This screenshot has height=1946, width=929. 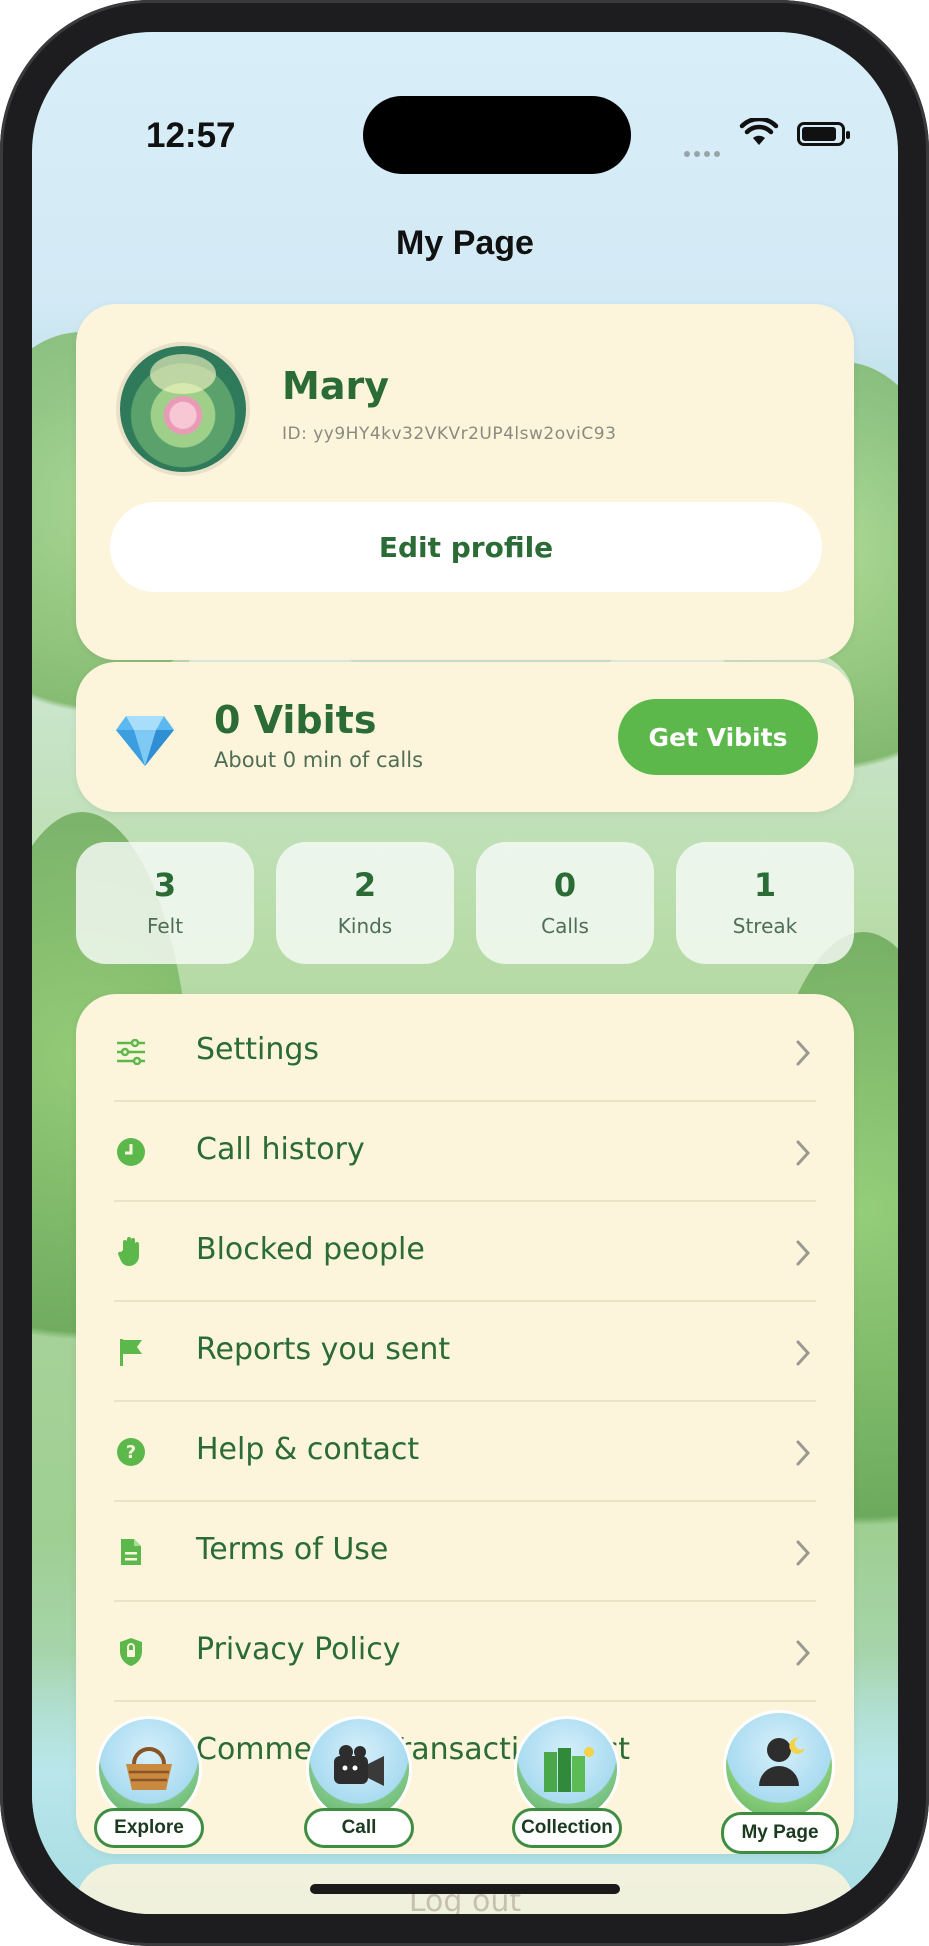 I want to click on menu-item-blocked-people: Blocked people, so click(x=465, y=1252).